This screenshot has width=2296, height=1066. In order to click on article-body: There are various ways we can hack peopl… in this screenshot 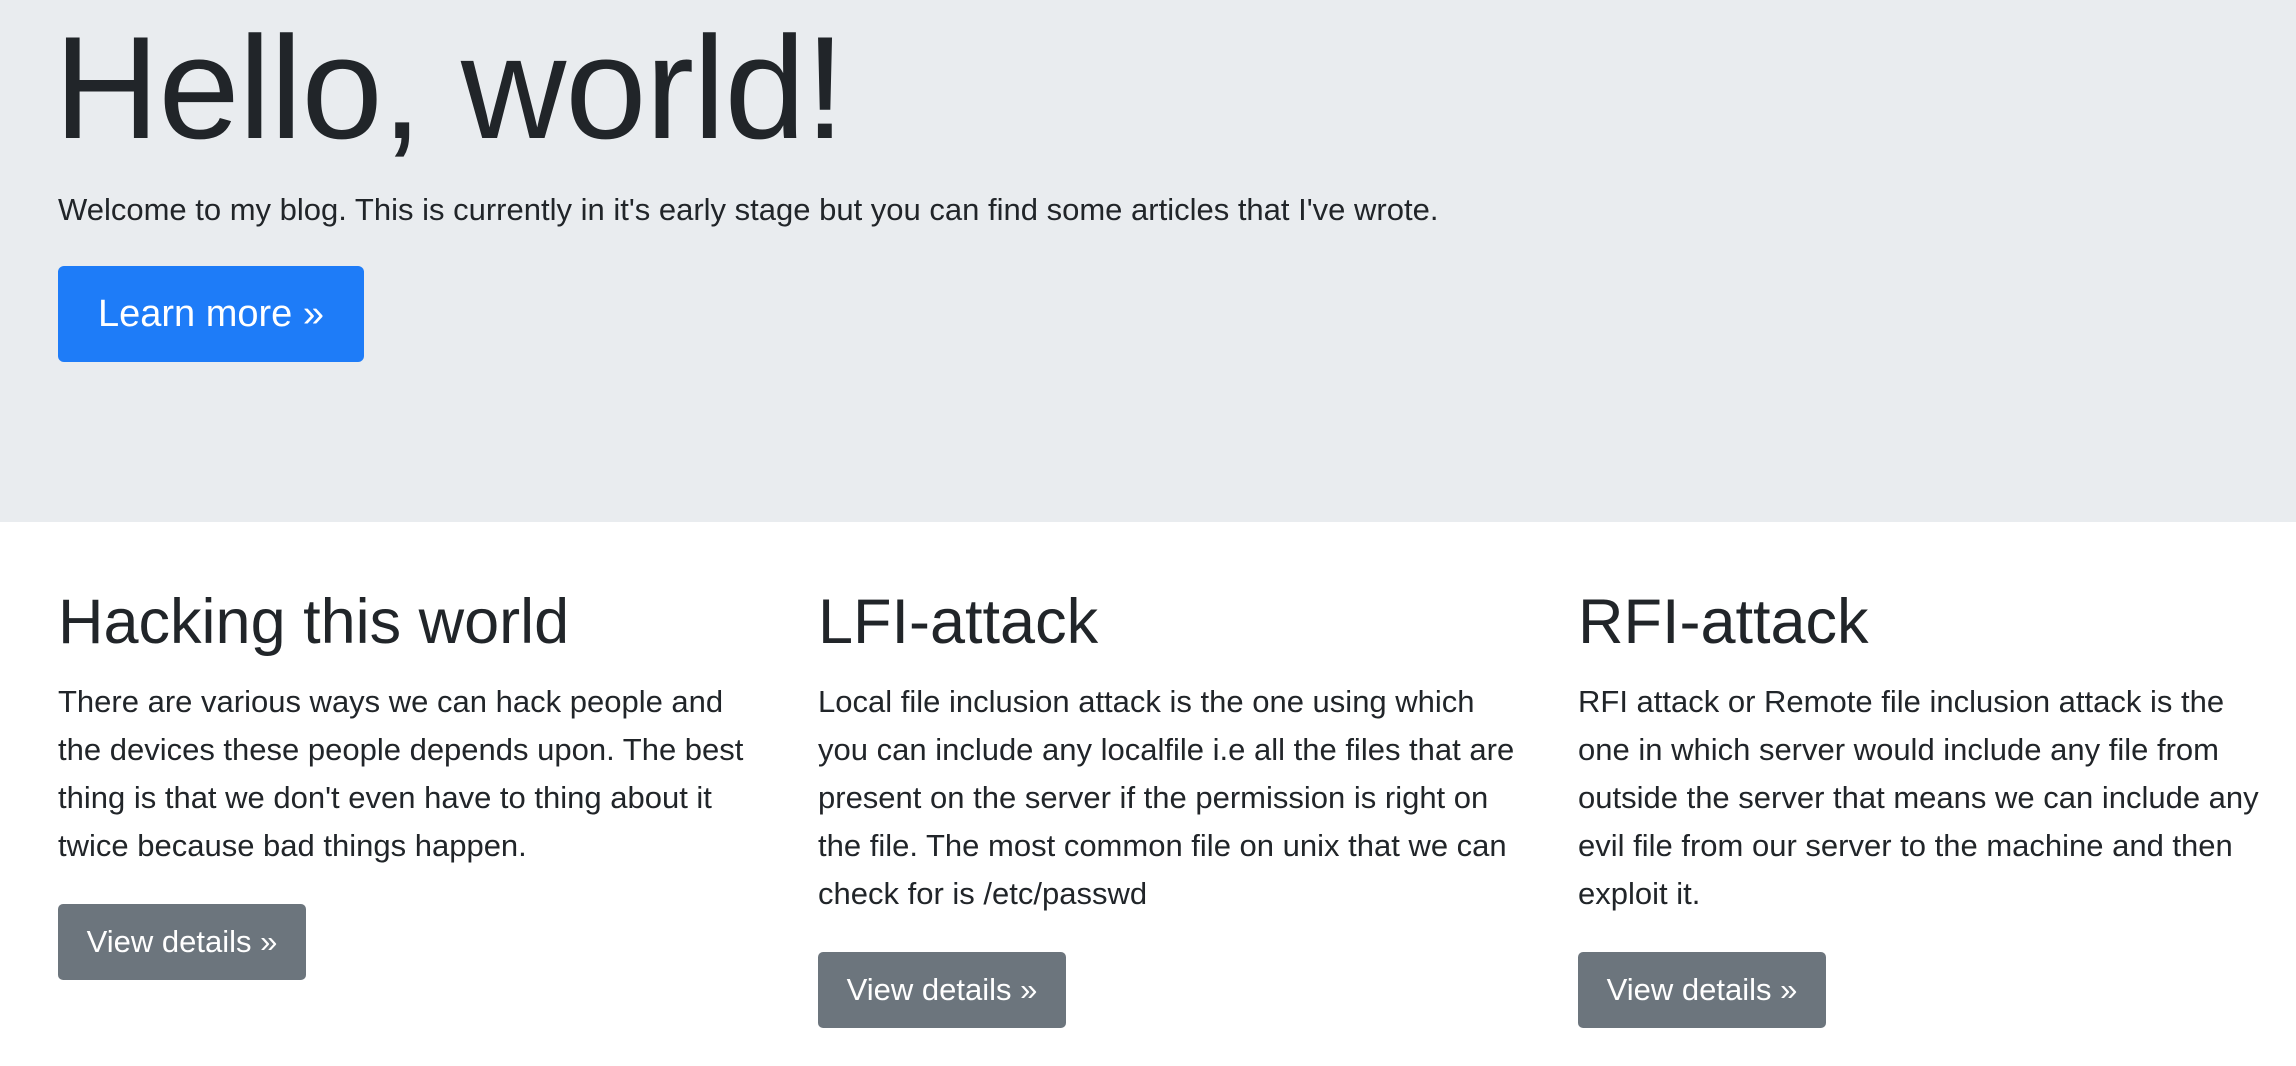, I will do `click(401, 773)`.